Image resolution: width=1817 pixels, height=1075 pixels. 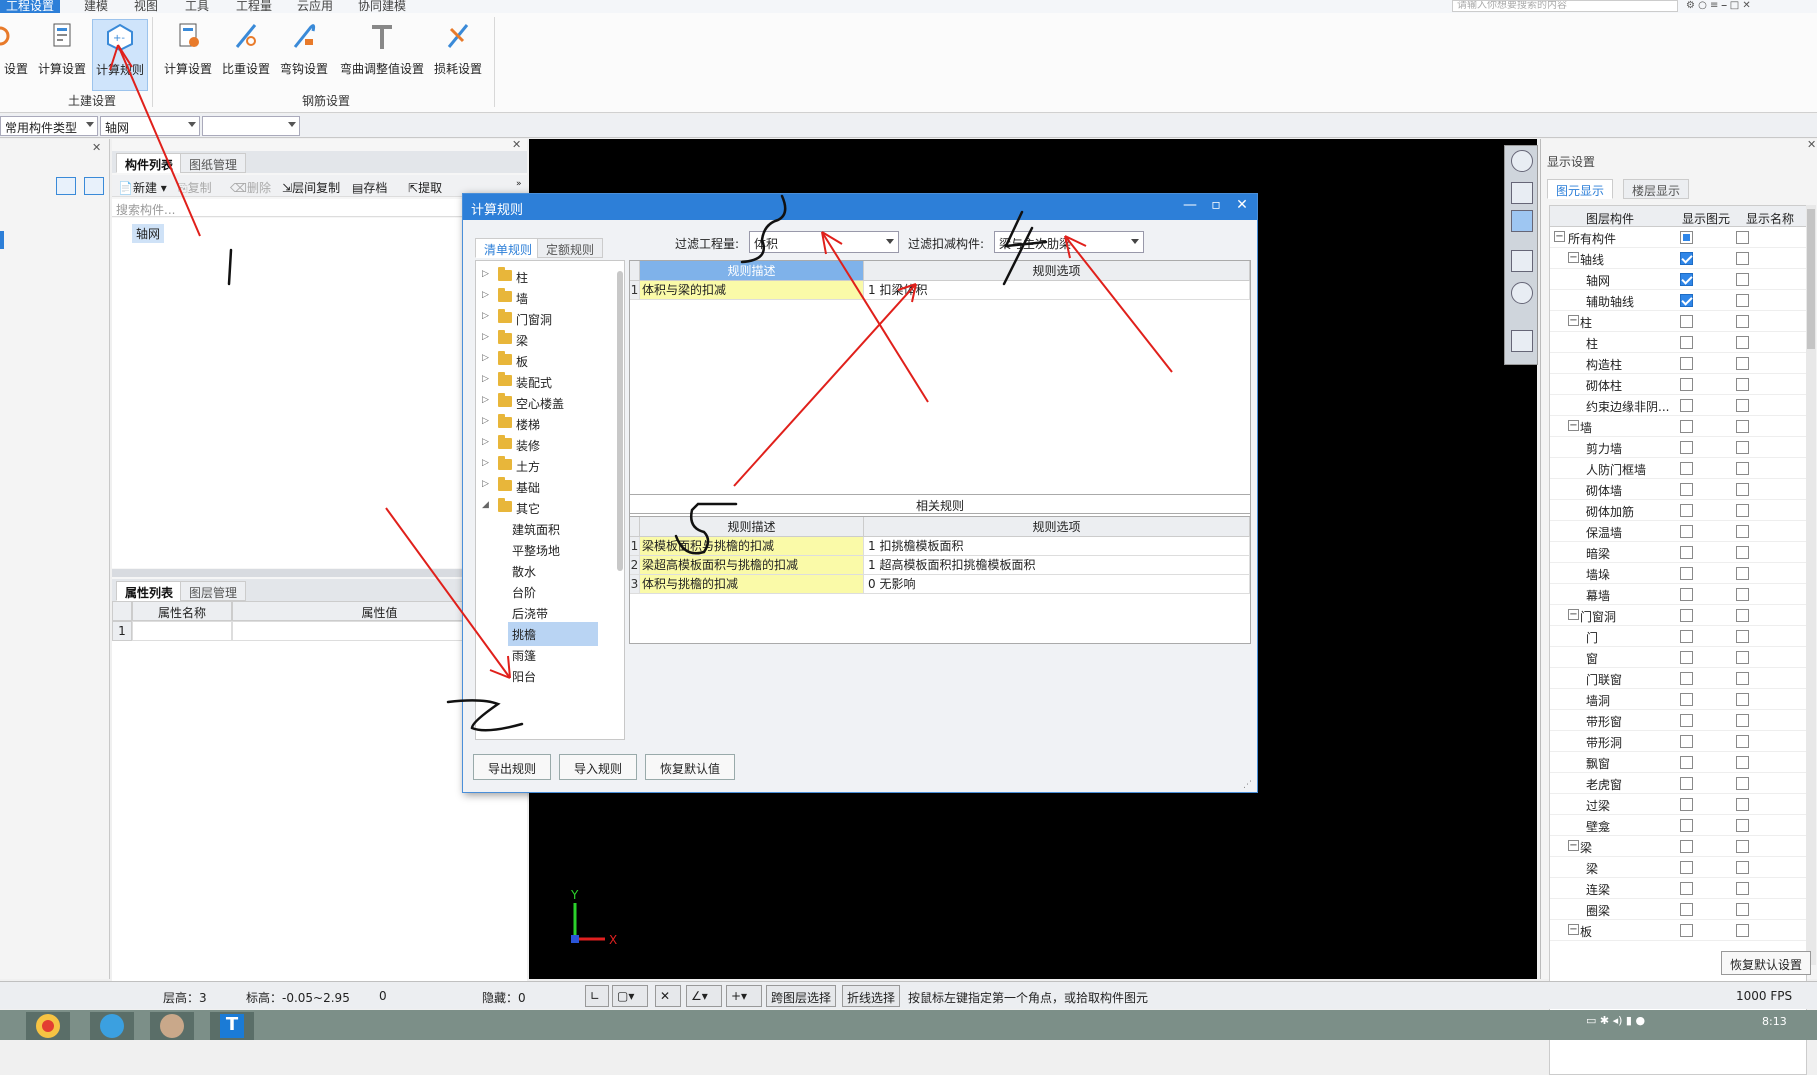 I want to click on layer-row: 砌体加筋, so click(x=1678, y=510).